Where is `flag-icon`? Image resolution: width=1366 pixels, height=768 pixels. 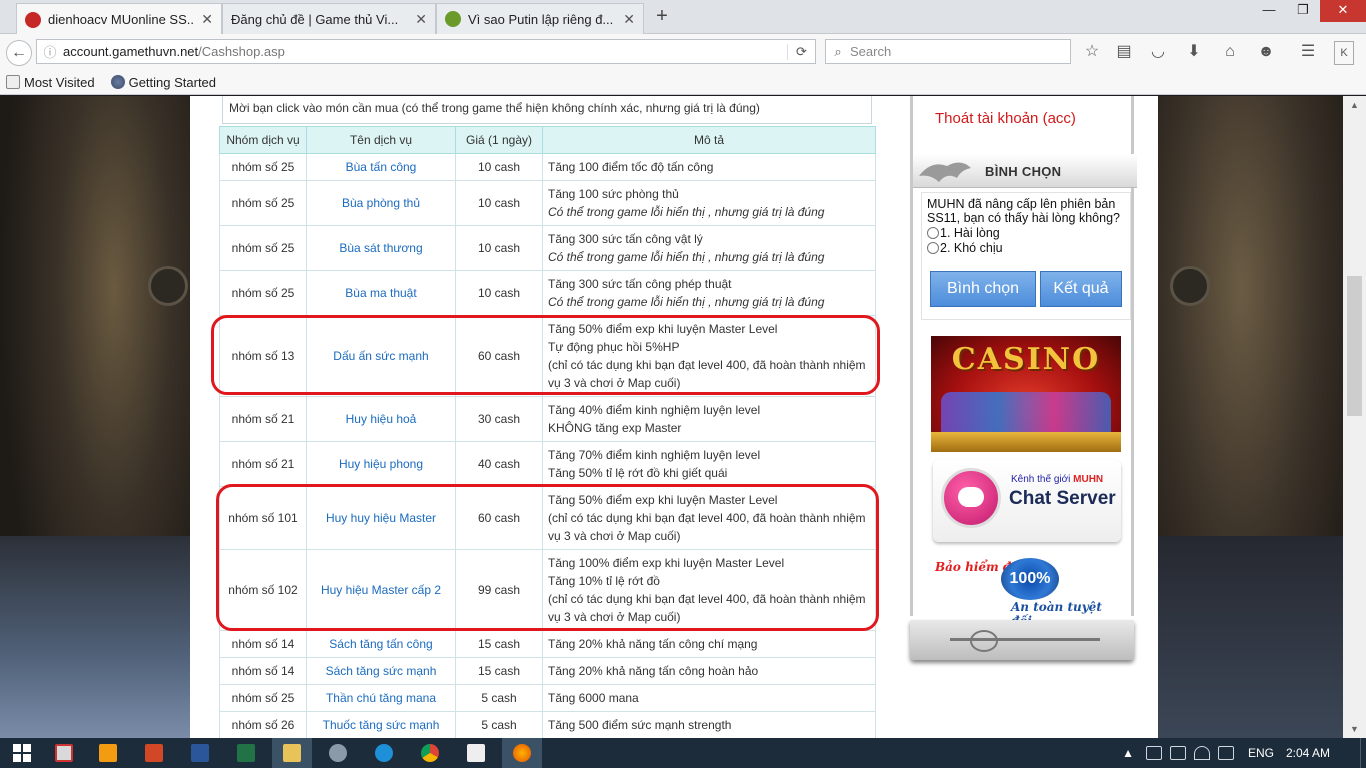
flag-icon is located at coordinates (1153, 753).